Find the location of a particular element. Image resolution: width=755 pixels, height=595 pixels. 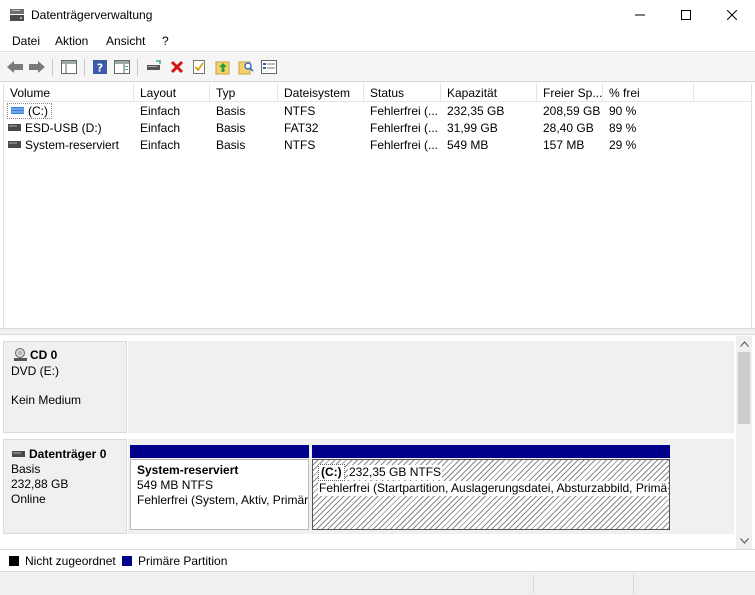

partition-name: (C:) is located at coordinates (331, 472).